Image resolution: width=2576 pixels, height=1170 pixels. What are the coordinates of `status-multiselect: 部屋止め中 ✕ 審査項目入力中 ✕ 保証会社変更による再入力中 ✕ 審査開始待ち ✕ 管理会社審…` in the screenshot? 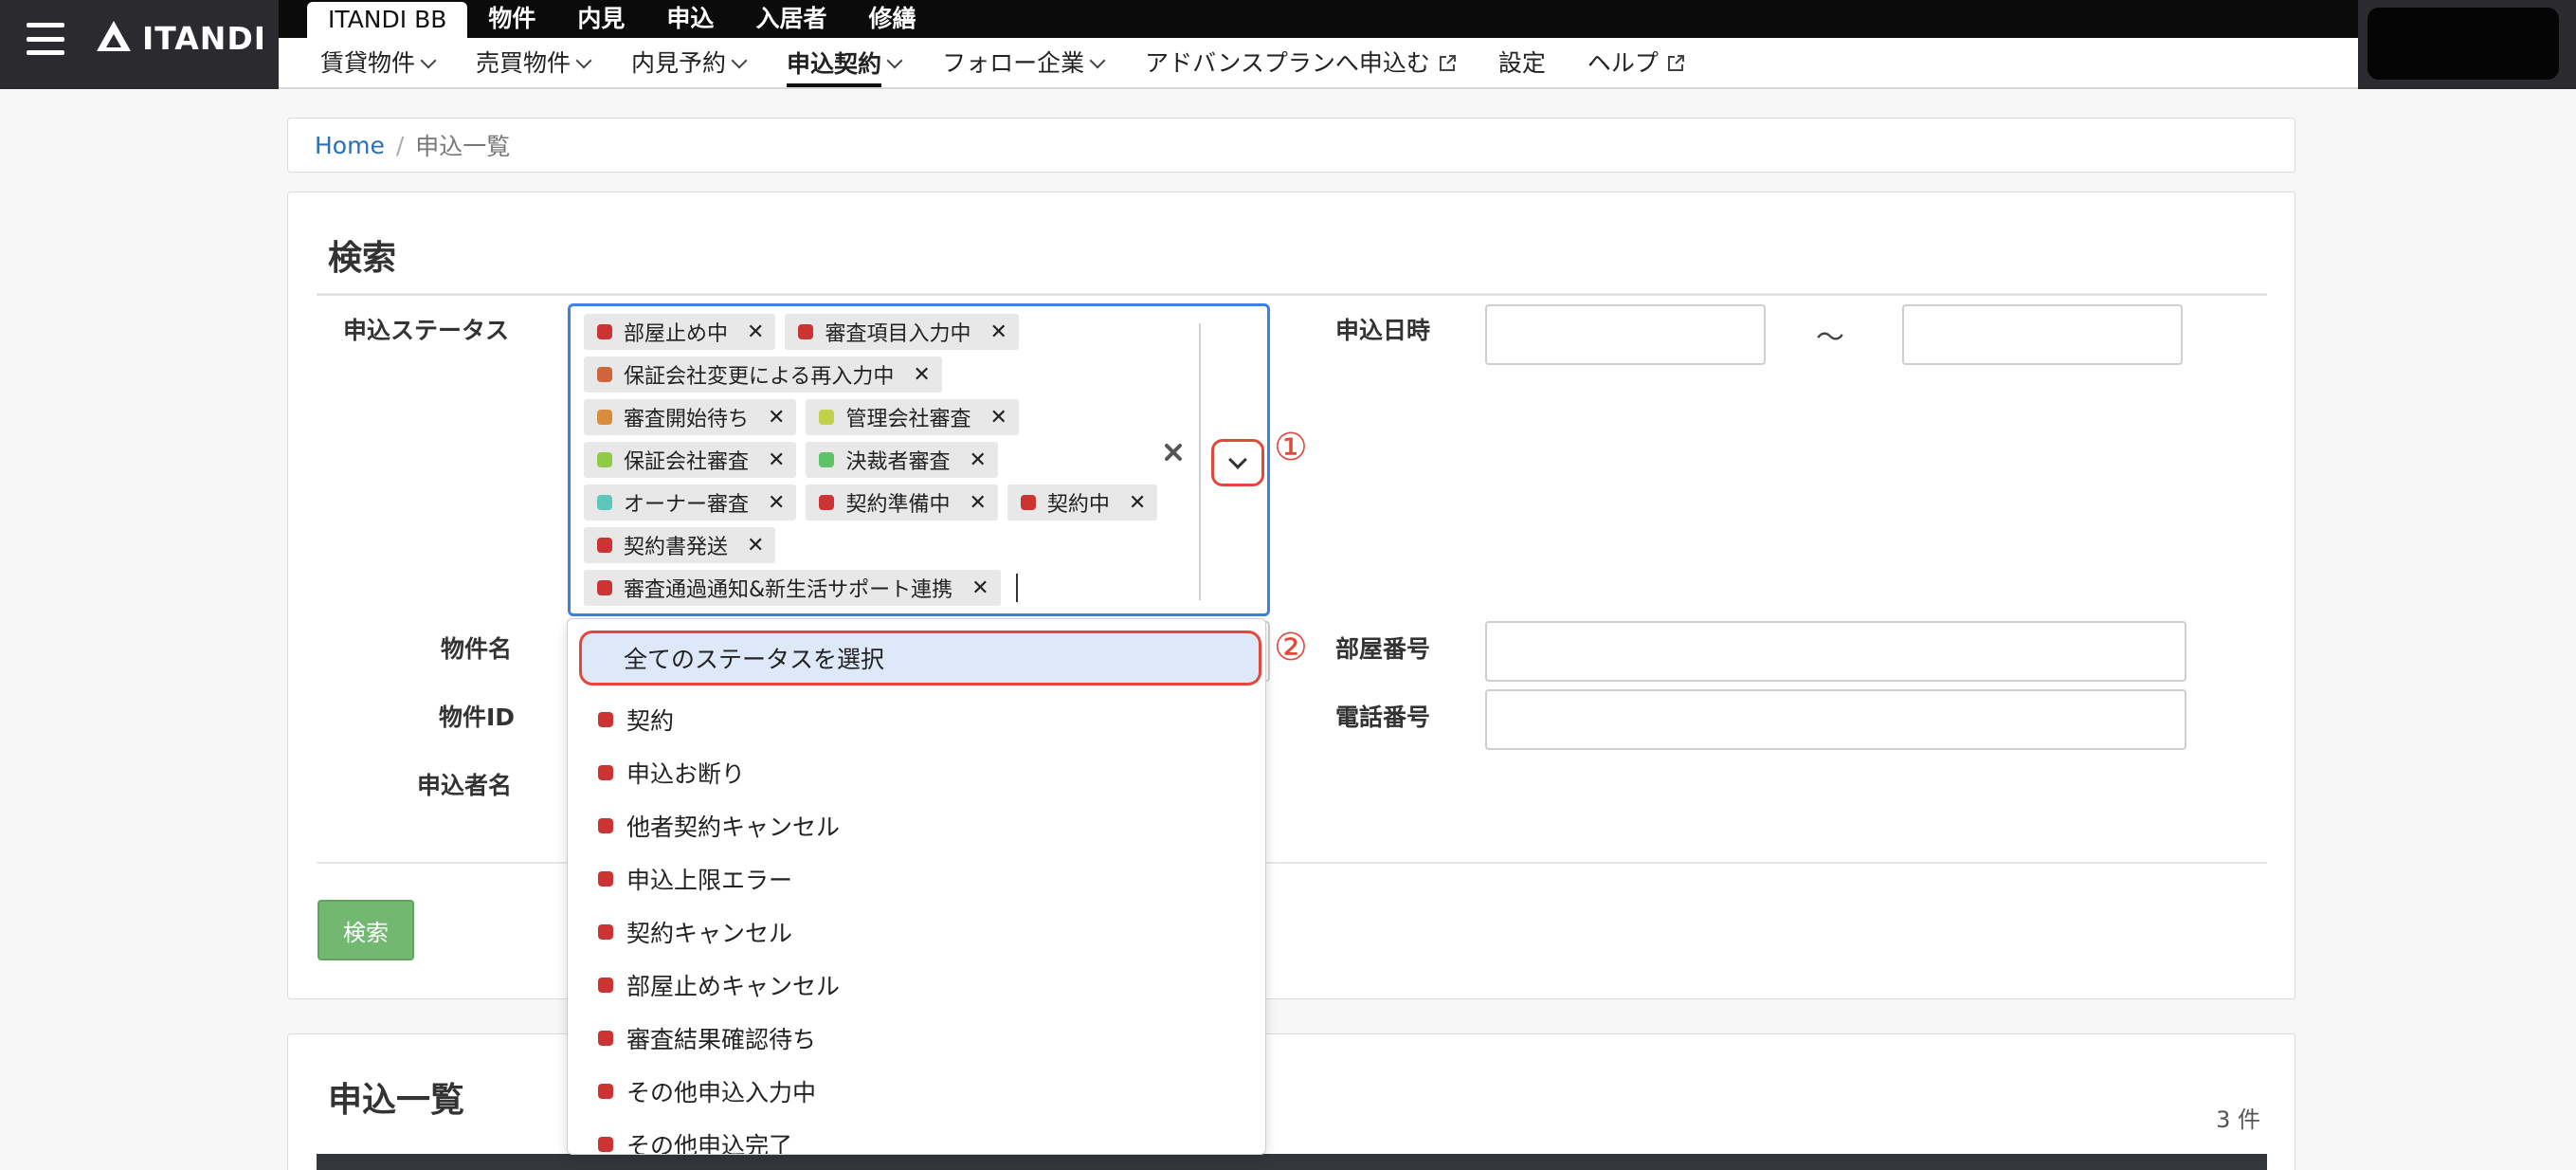 It's located at (919, 459).